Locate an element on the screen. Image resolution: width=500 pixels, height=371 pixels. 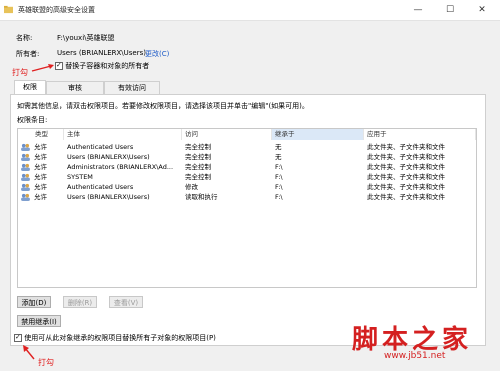
disable-inheritance-button: 禁用继承(I) is located at coordinates (39, 321).